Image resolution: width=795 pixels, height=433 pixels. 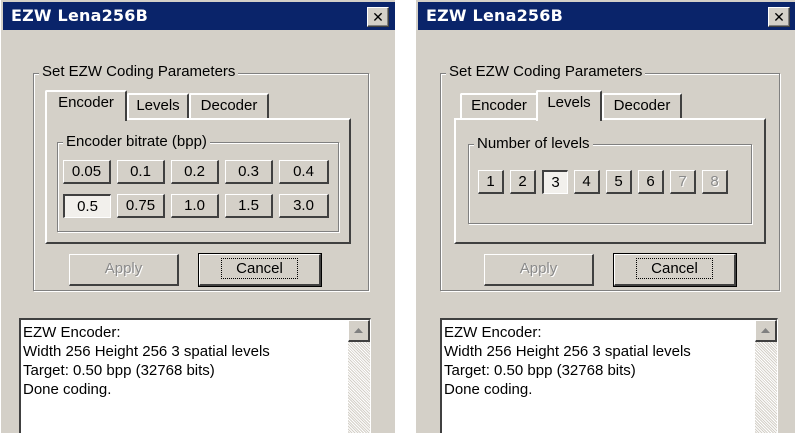 What do you see at coordinates (195, 206) in the screenshot?
I see `bitrate-button: 1.0` at bounding box center [195, 206].